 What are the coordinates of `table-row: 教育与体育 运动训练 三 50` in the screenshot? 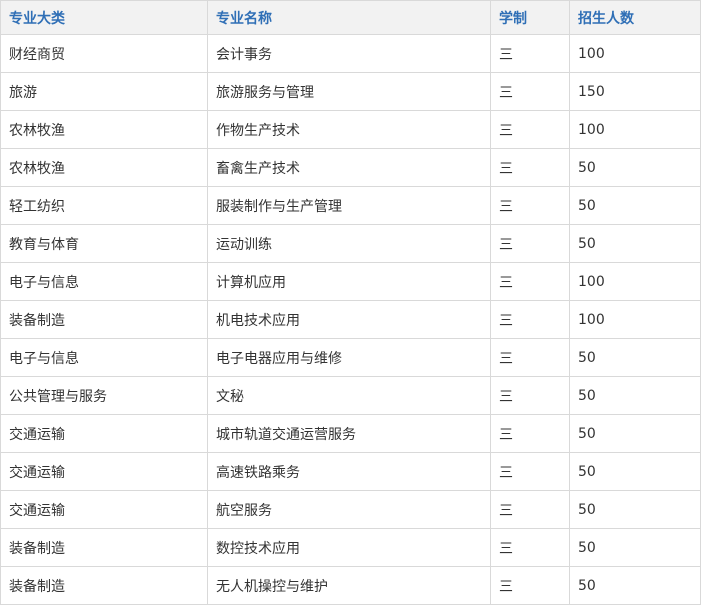 It's located at (350, 243).